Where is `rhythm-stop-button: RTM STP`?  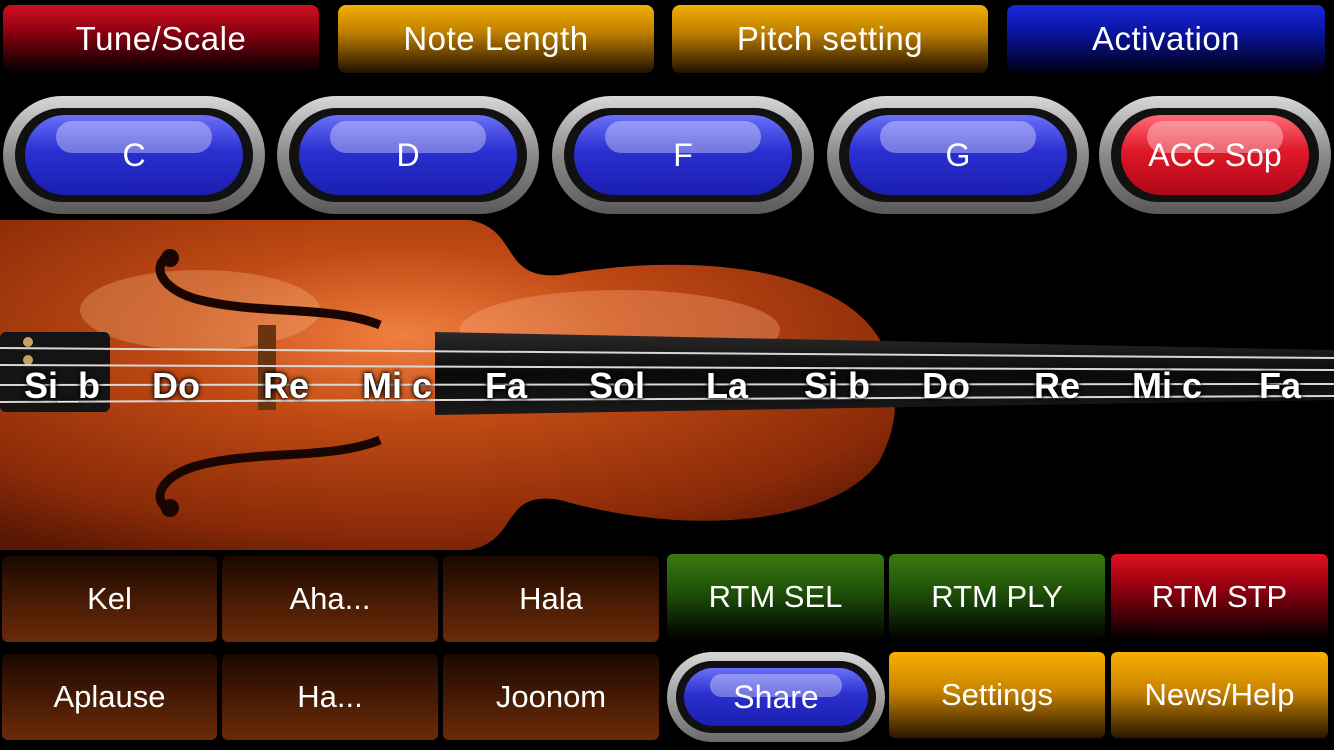 rhythm-stop-button: RTM STP is located at coordinates (1219, 597).